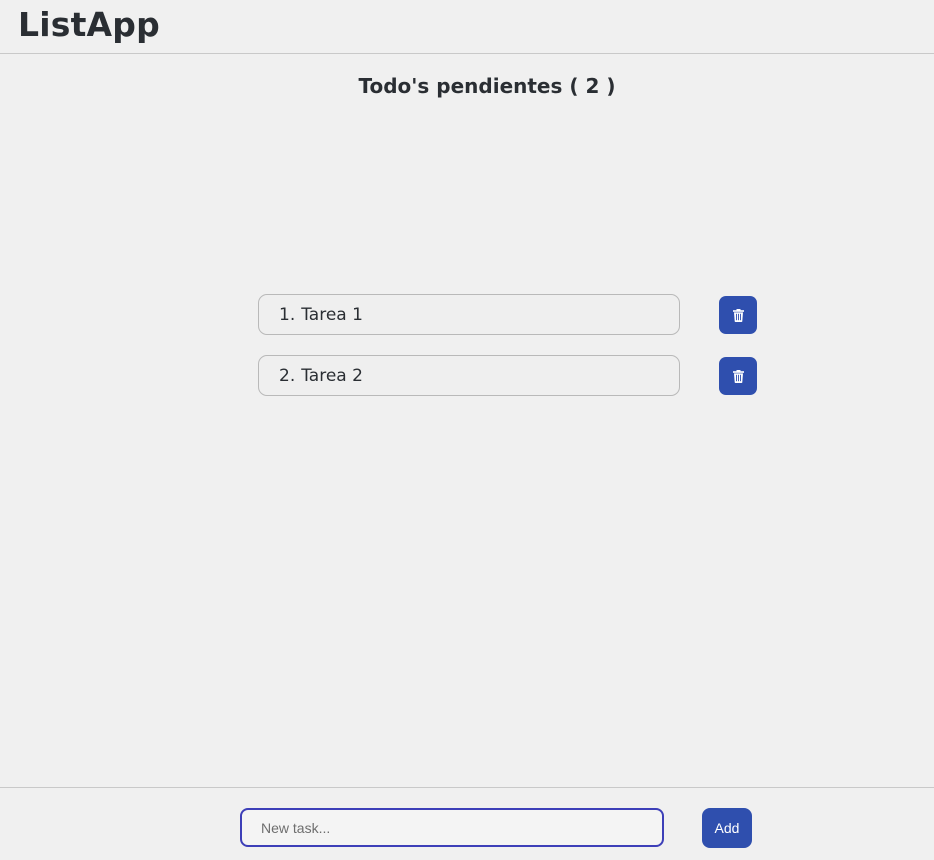 The image size is (934, 860). I want to click on todo-item-number: 2., so click(287, 375).